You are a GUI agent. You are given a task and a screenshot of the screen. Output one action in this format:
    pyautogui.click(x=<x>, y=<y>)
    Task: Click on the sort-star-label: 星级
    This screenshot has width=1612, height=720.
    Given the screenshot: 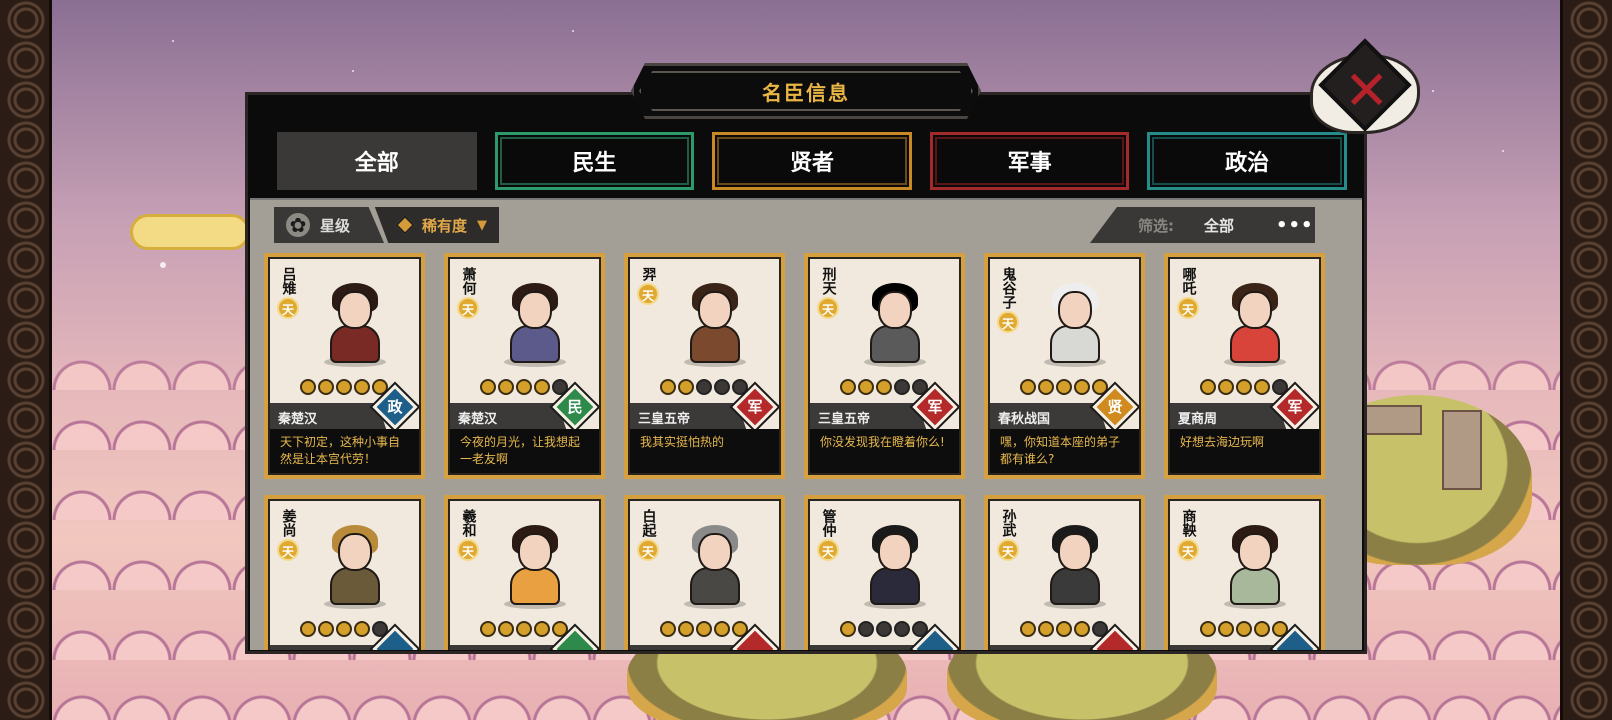 What is the action you would take?
    pyautogui.click(x=335, y=225)
    